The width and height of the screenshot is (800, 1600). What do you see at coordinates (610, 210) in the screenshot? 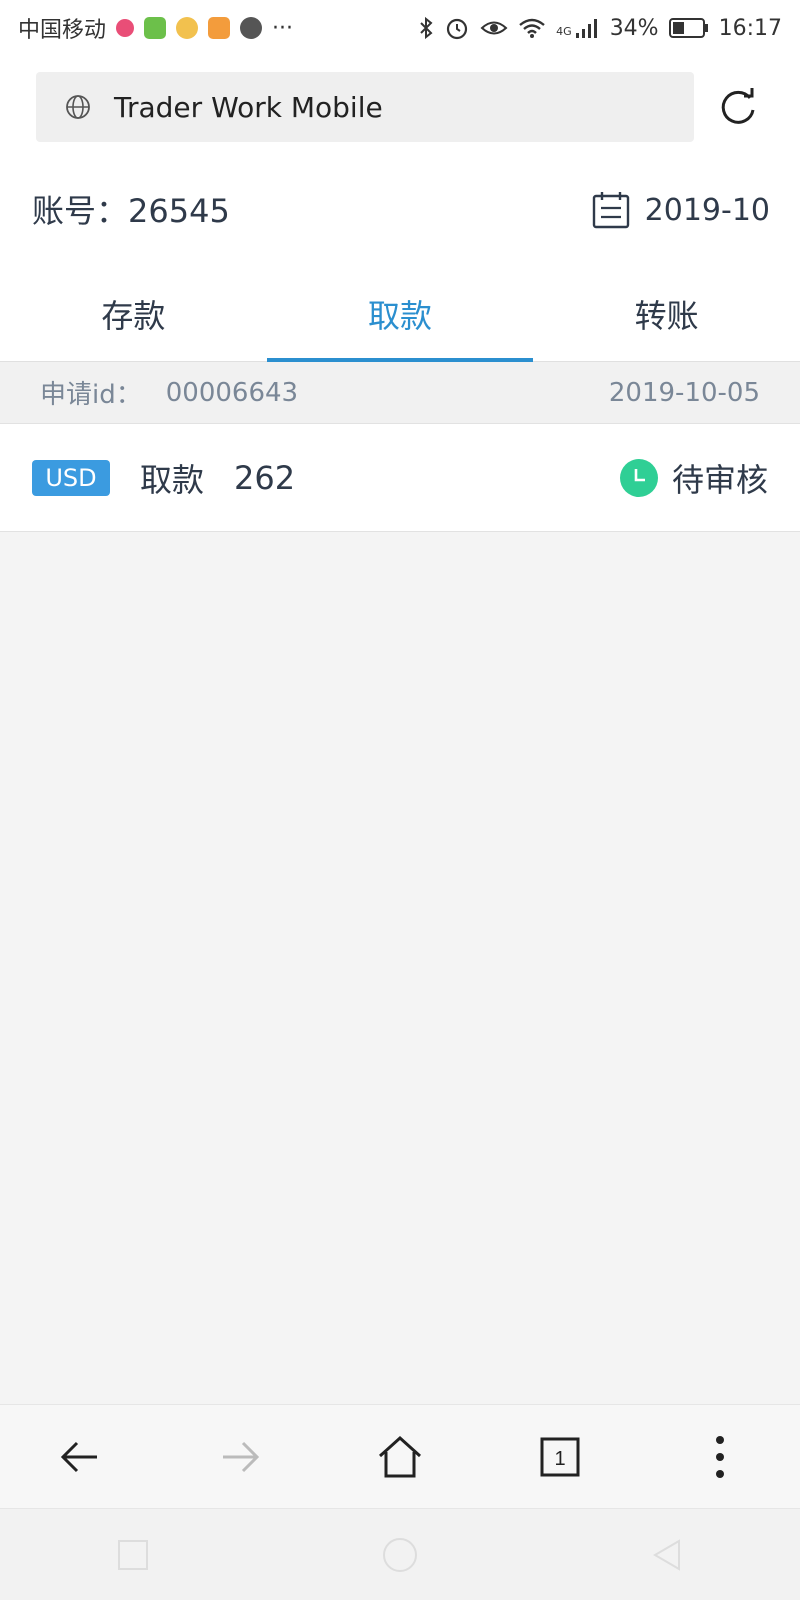
I see `calendar-icon` at bounding box center [610, 210].